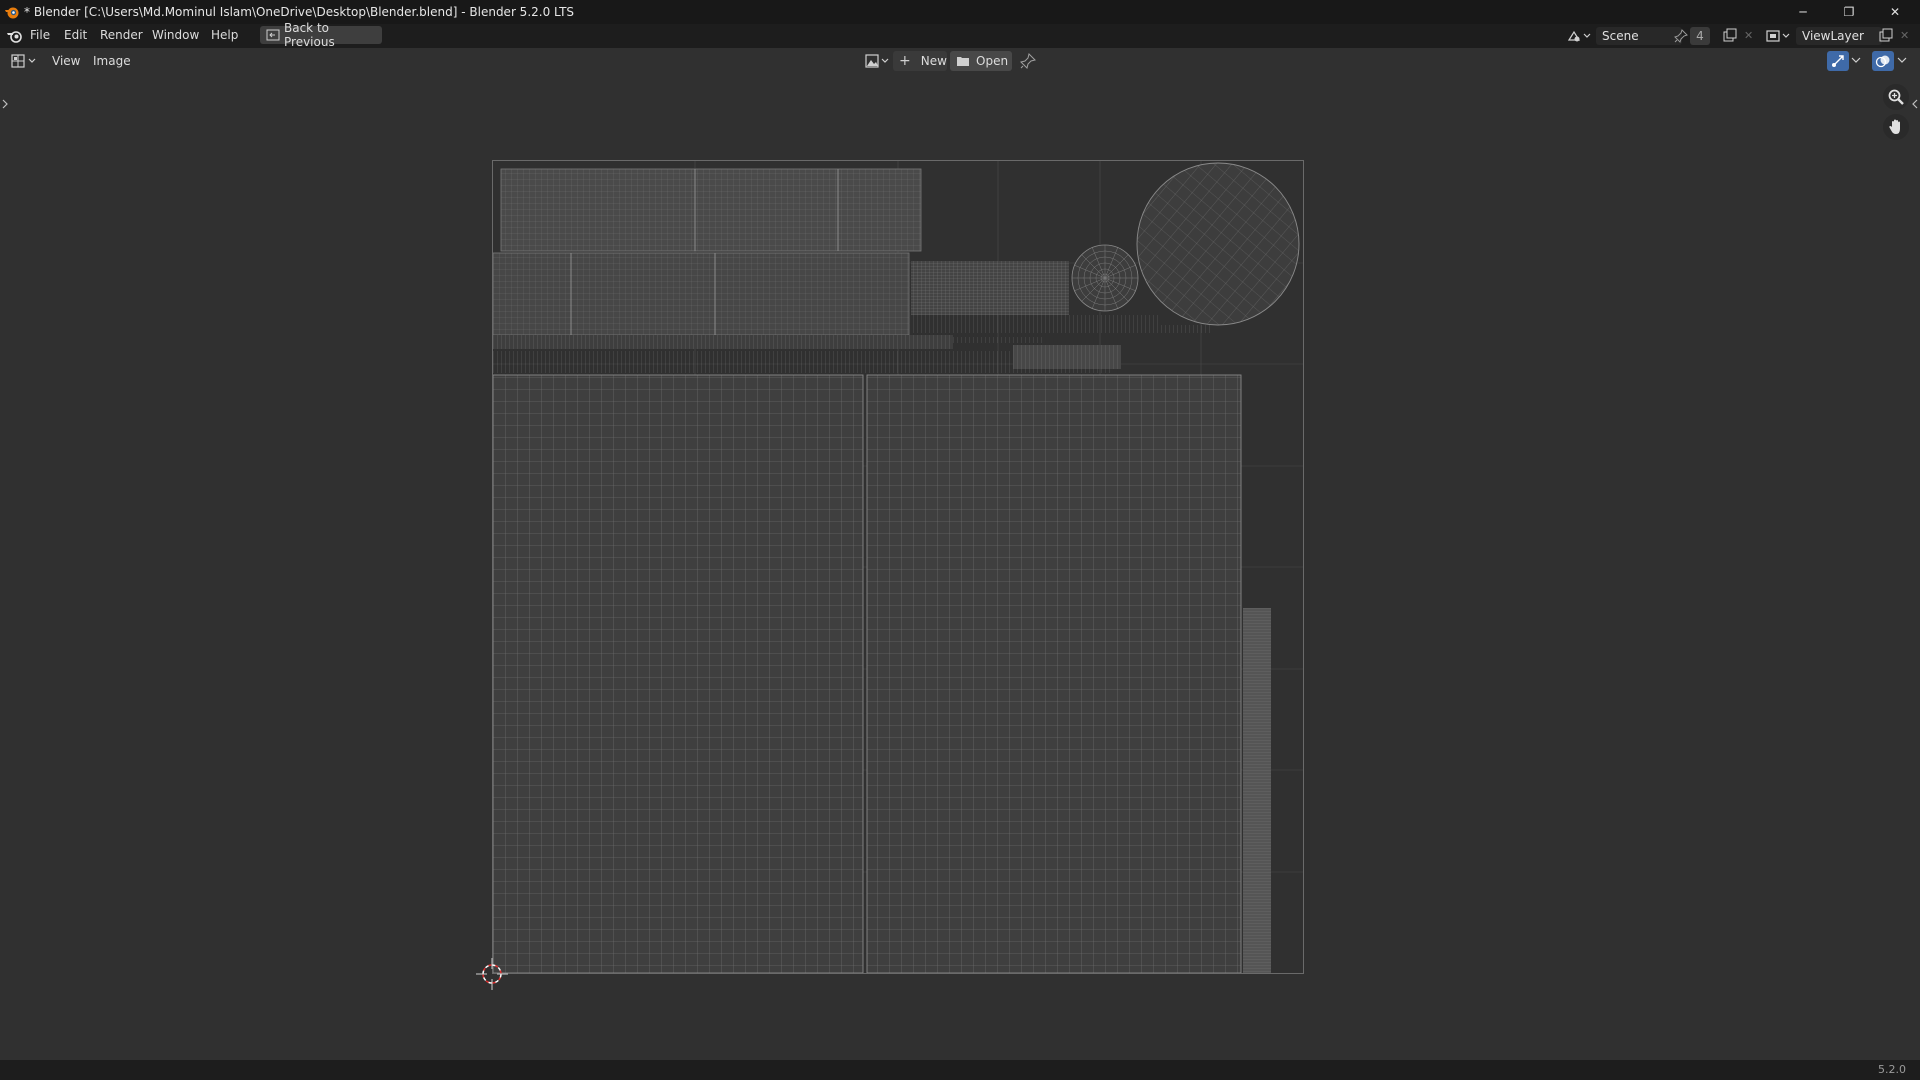 The image size is (1920, 1080). Describe the element at coordinates (933, 61) in the screenshot. I see `new-image-label: New` at that location.